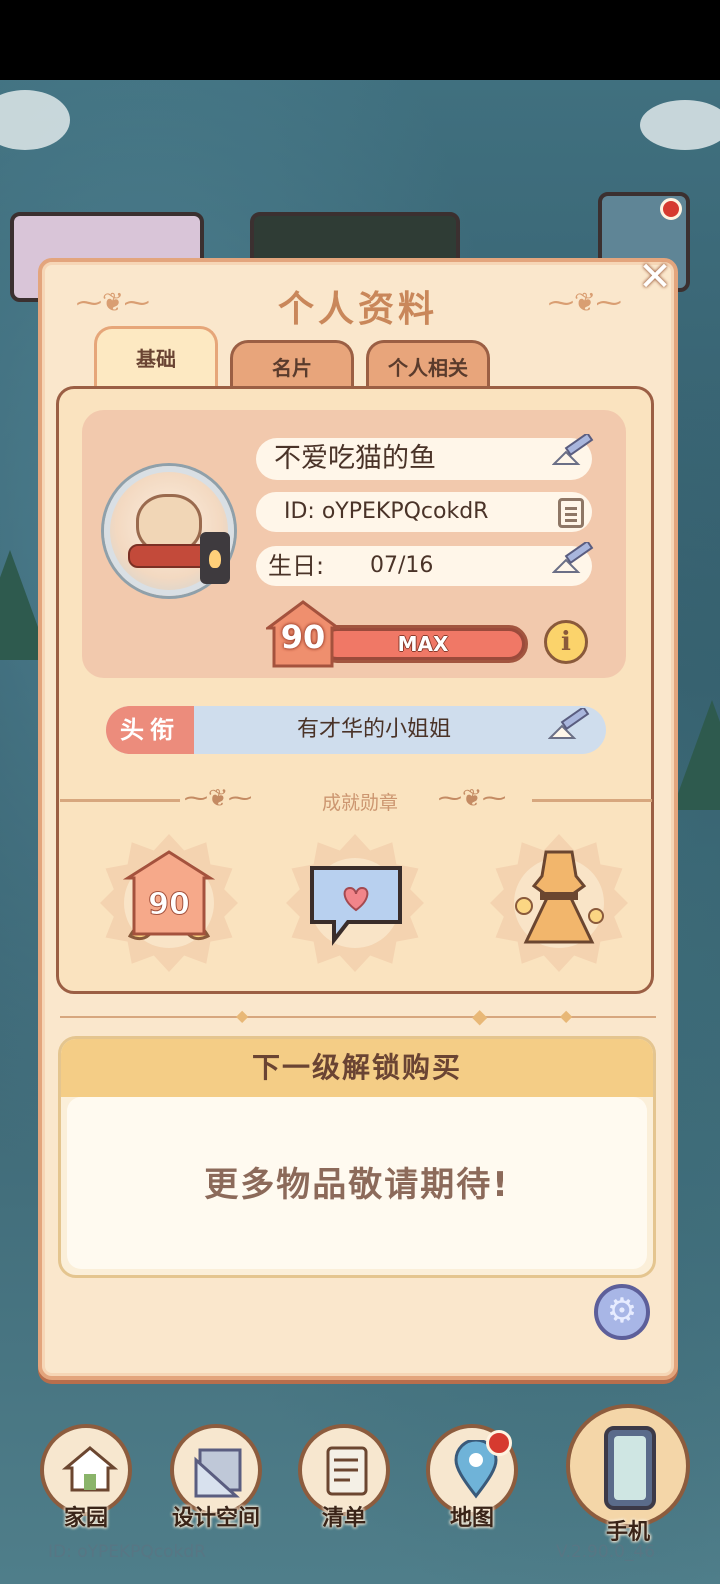 This screenshot has width=720, height=1584. I want to click on level-max-label: MAX, so click(423, 644).